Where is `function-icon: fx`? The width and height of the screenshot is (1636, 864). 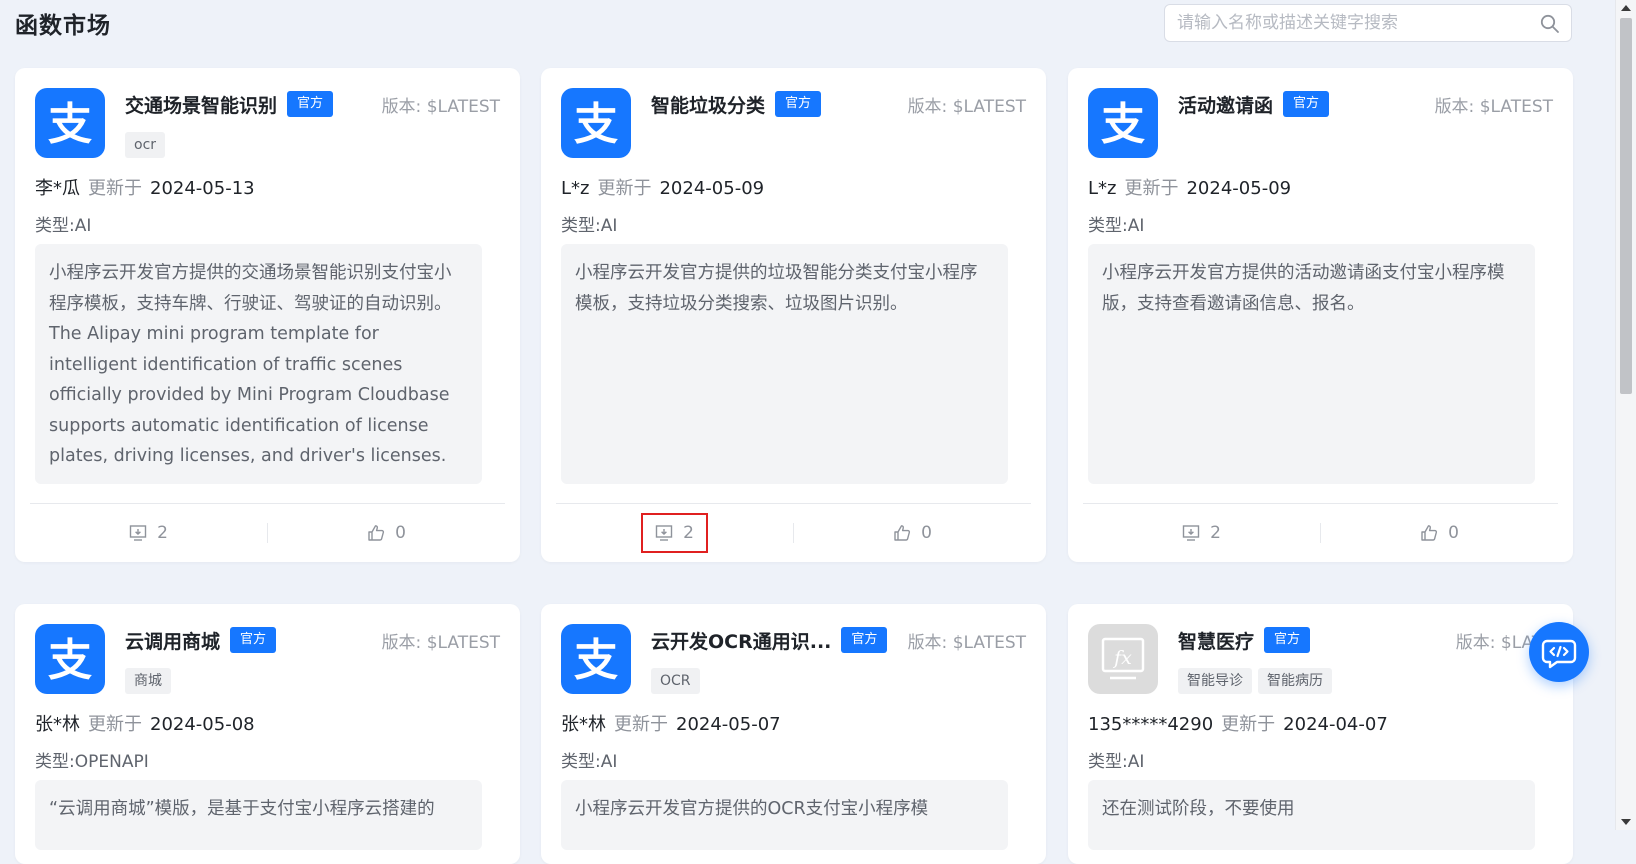
function-icon: fx is located at coordinates (1123, 659).